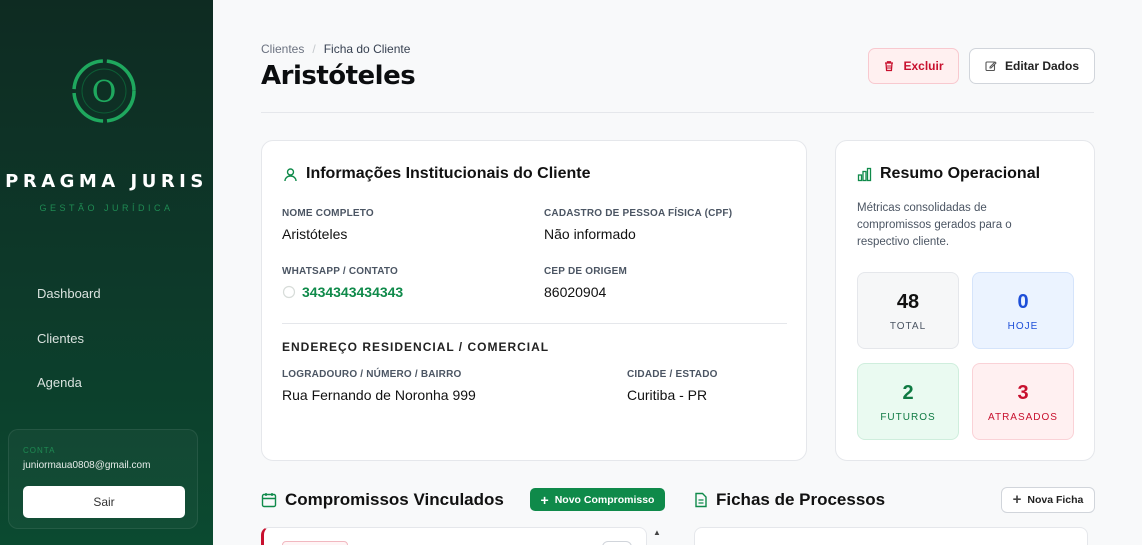 The image size is (1142, 545). What do you see at coordinates (923, 66) in the screenshot?
I see `delete-label: Excluir` at bounding box center [923, 66].